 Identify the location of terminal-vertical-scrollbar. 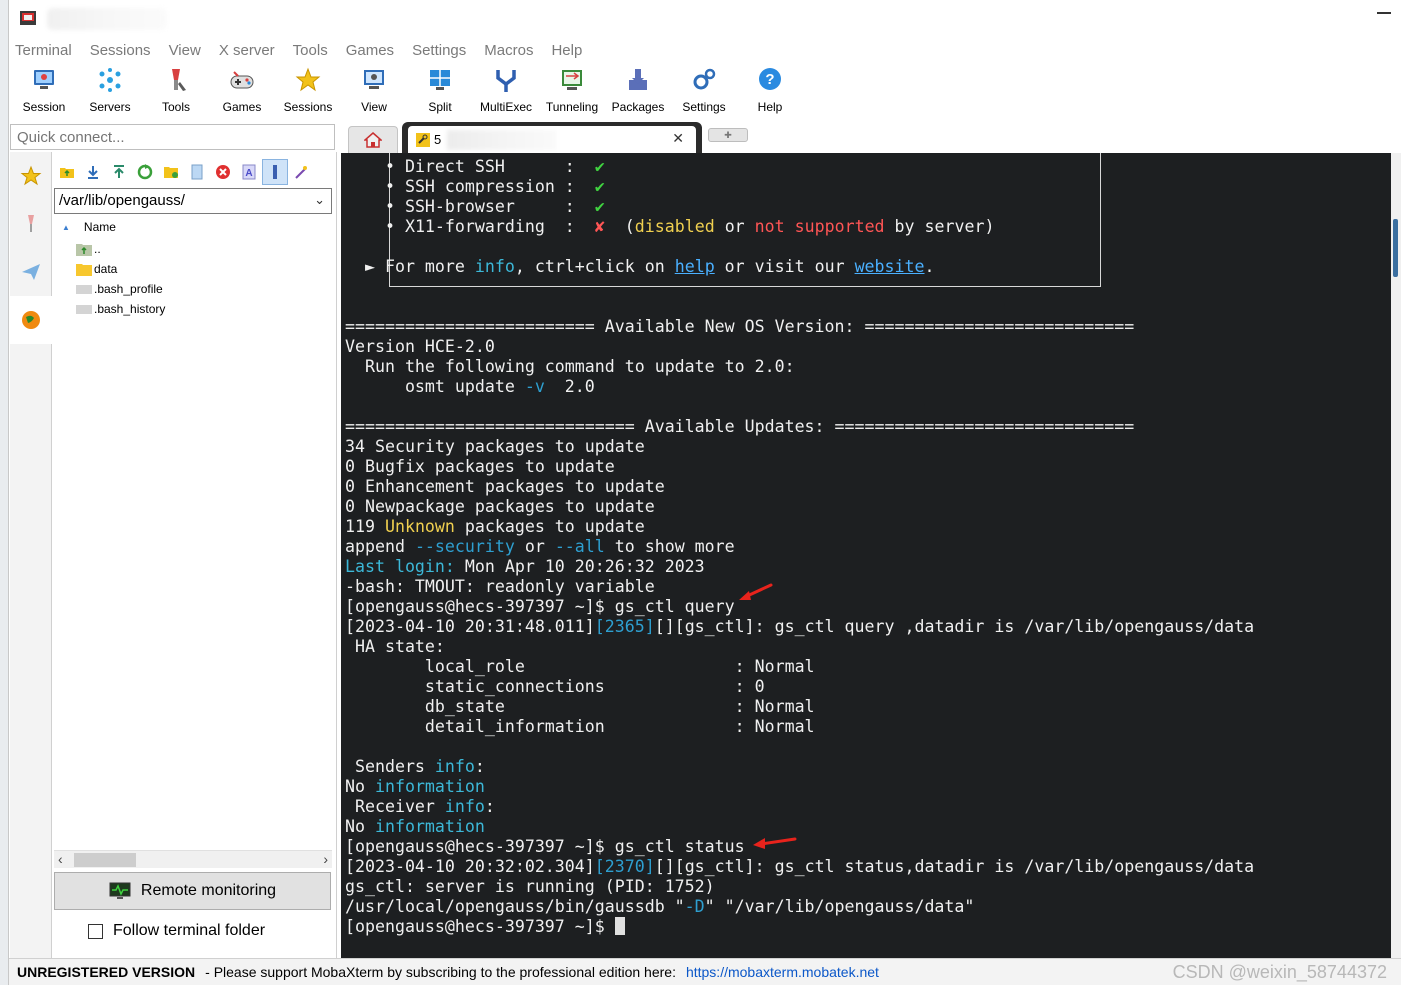
(1396, 555).